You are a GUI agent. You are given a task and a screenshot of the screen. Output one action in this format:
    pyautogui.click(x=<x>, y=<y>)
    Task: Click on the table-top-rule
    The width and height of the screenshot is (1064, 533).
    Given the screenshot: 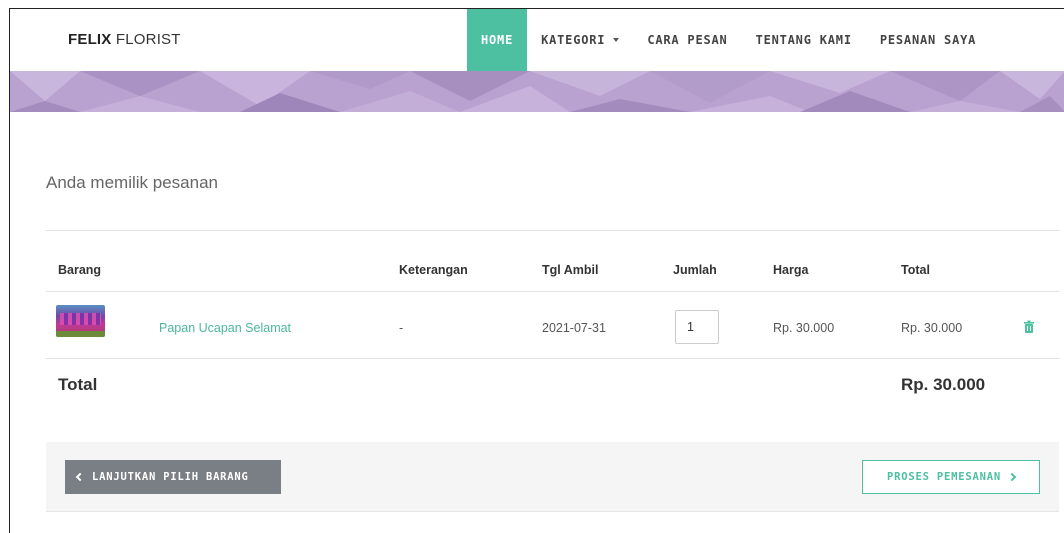 What is the action you would take?
    pyautogui.click(x=552, y=230)
    